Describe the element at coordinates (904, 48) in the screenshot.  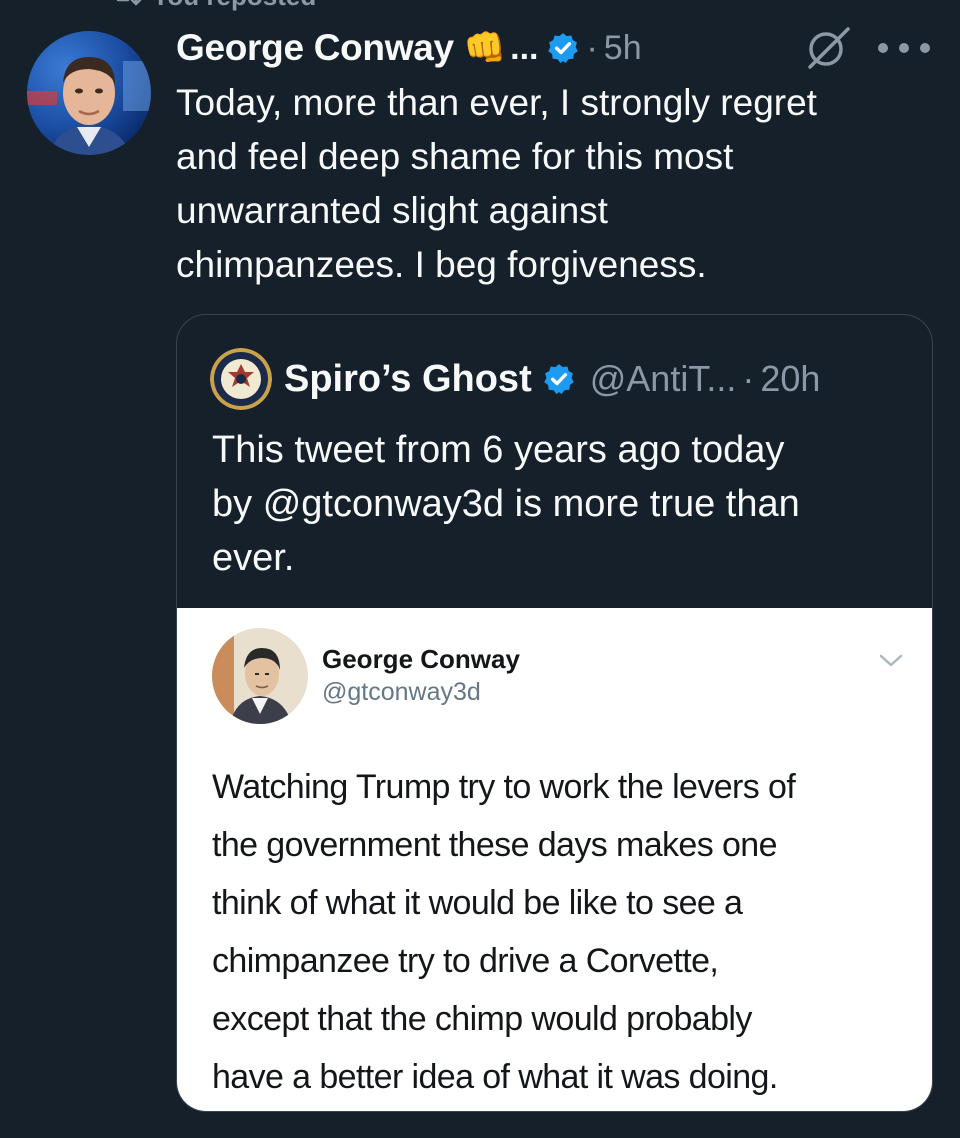
I see `more-options-icon` at that location.